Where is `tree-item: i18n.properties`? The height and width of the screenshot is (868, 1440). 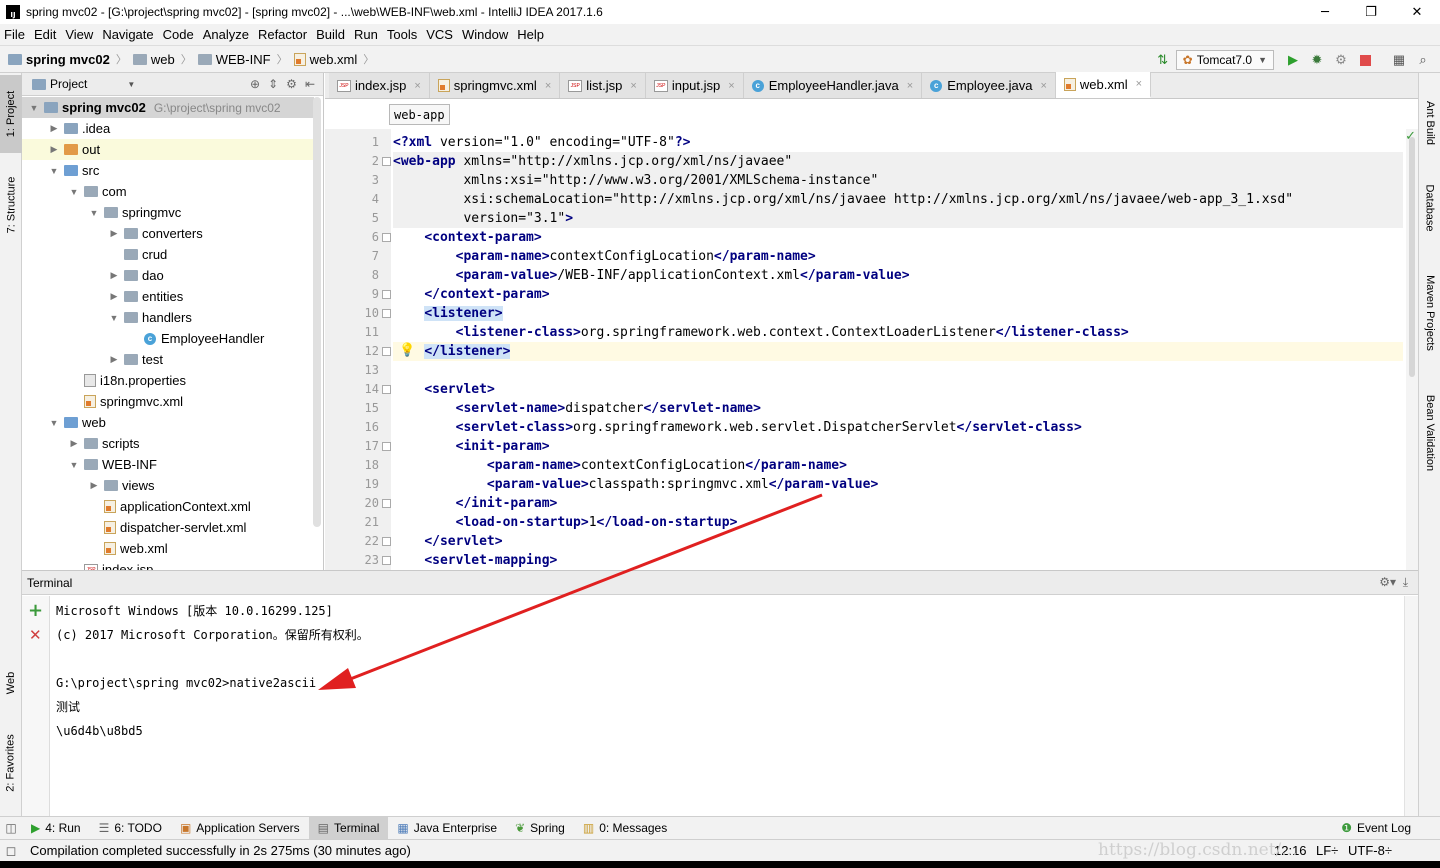
tree-item: i18n.properties is located at coordinates (168, 380).